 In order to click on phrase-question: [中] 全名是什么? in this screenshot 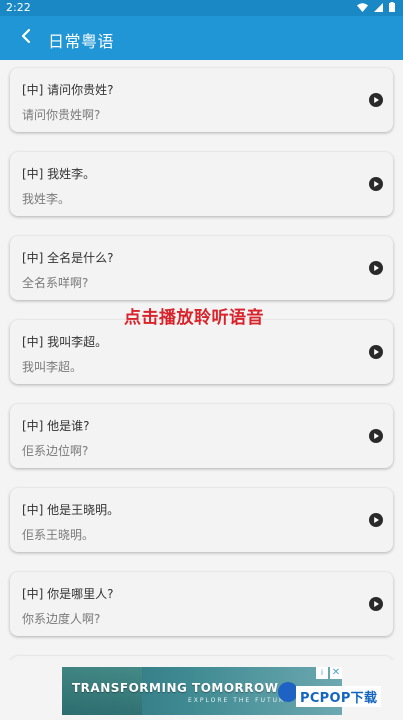, I will do `click(68, 258)`.